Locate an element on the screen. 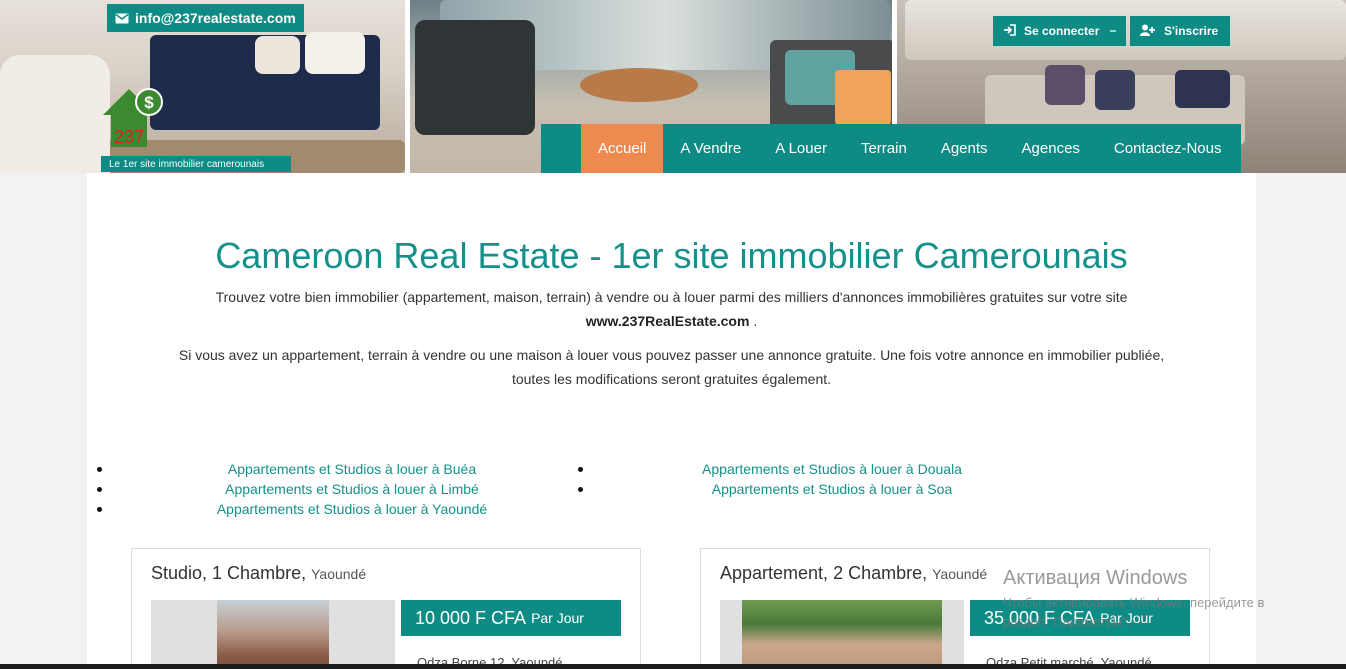 The height and width of the screenshot is (669, 1346). price-amount: 10 000 F CFA is located at coordinates (471, 617).